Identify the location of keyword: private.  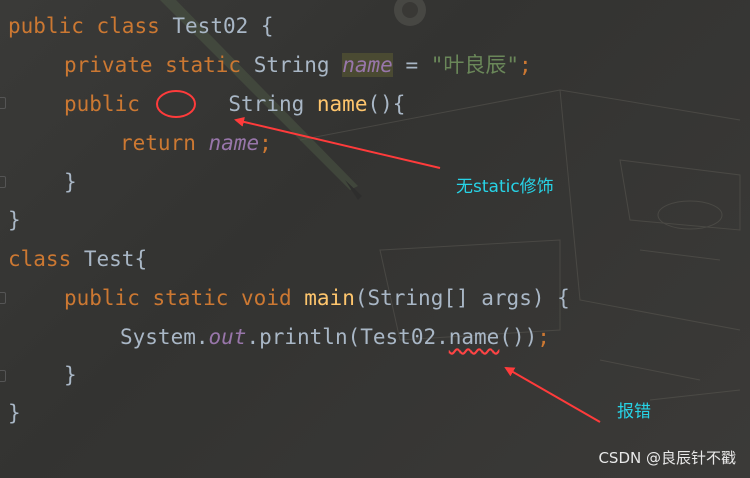
(108, 65).